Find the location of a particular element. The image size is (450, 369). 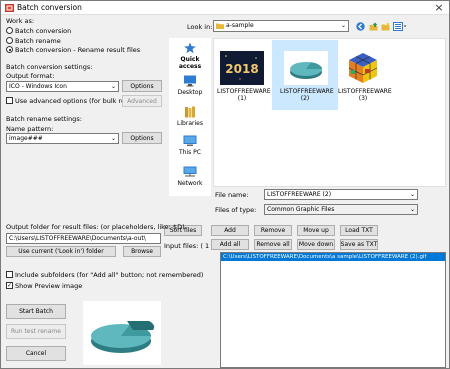

cancel-button: Cancel is located at coordinates (36, 353).